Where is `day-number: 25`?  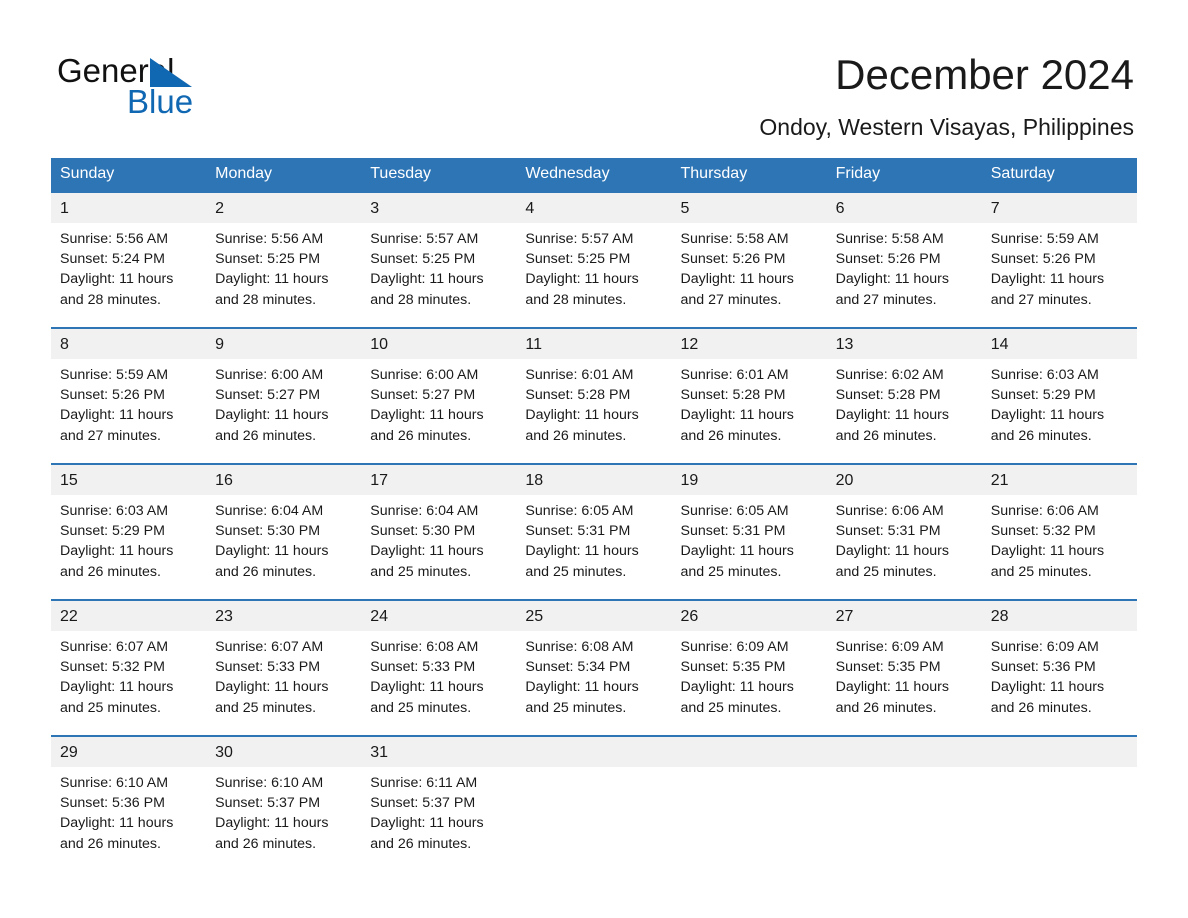 day-number: 25 is located at coordinates (593, 616).